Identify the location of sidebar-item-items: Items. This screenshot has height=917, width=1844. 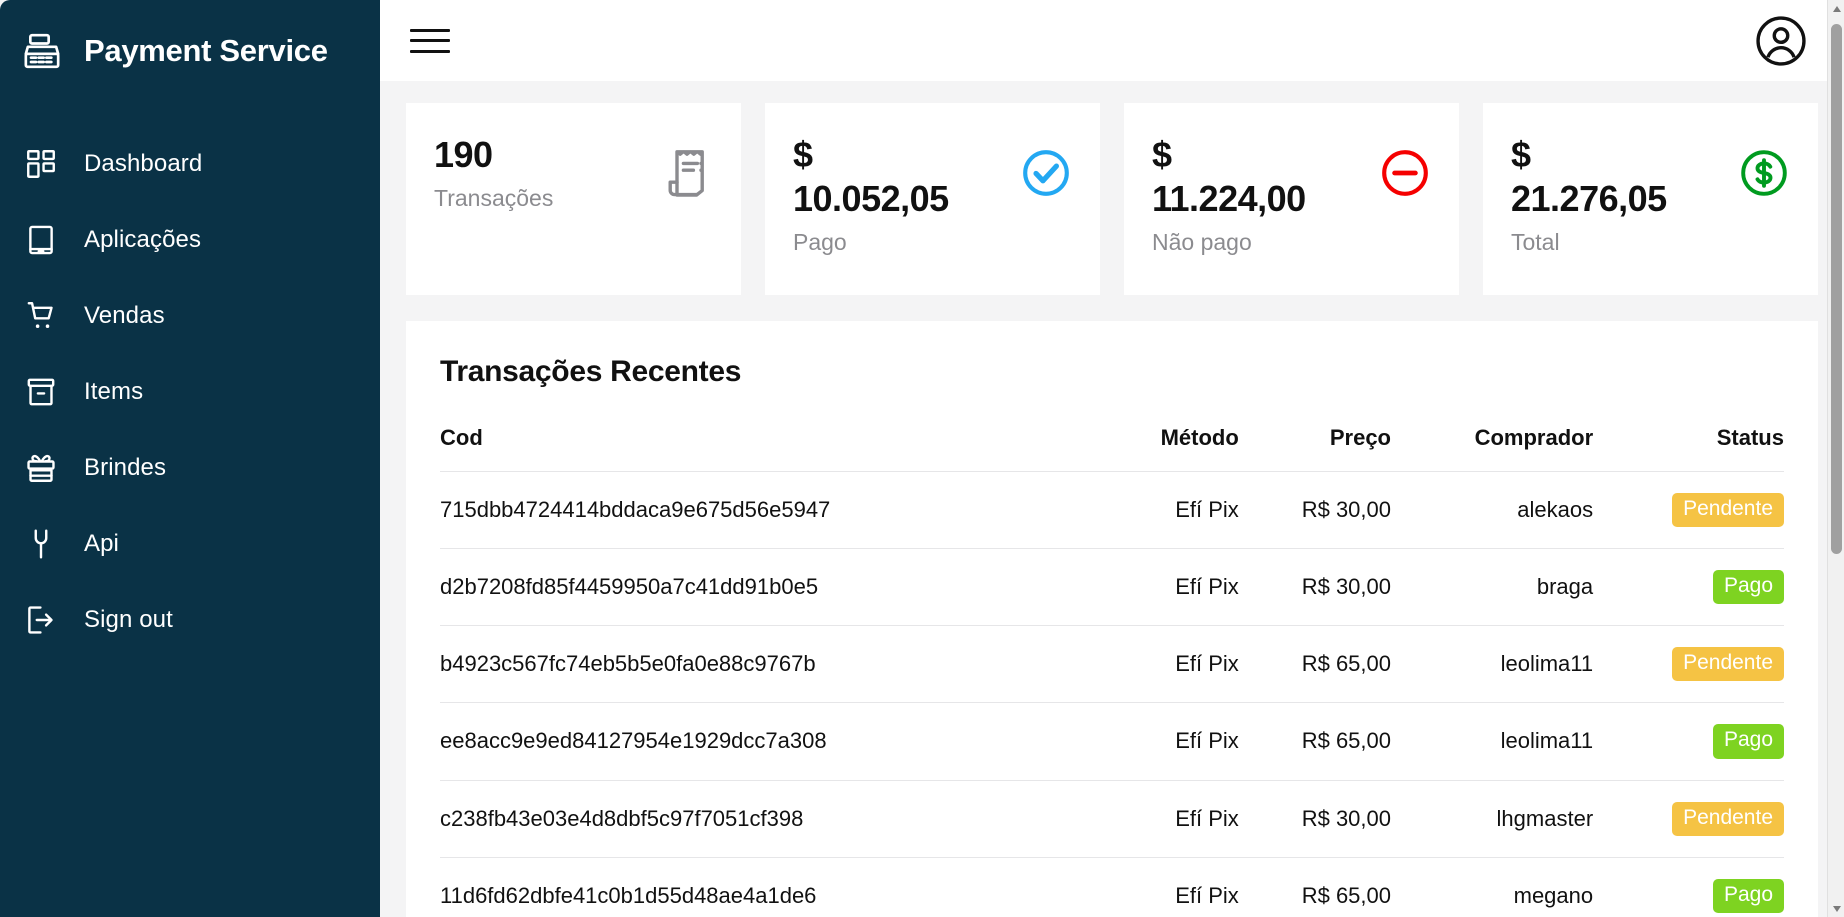
(190, 392).